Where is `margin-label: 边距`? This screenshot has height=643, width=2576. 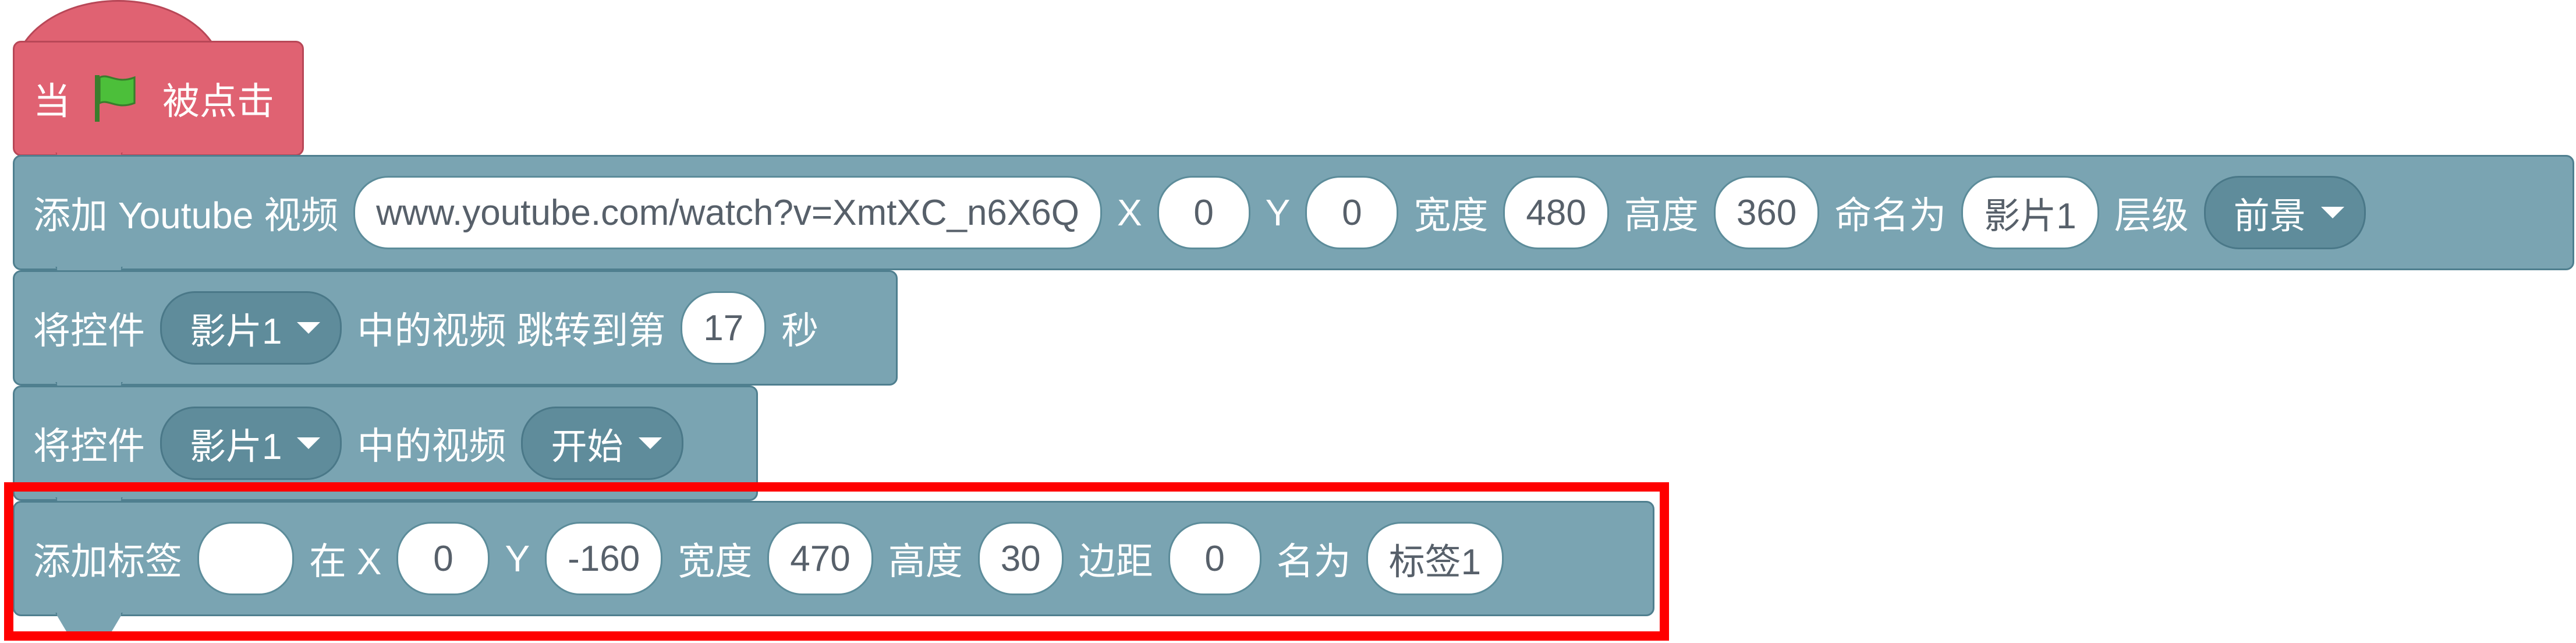 margin-label: 边距 is located at coordinates (1115, 561).